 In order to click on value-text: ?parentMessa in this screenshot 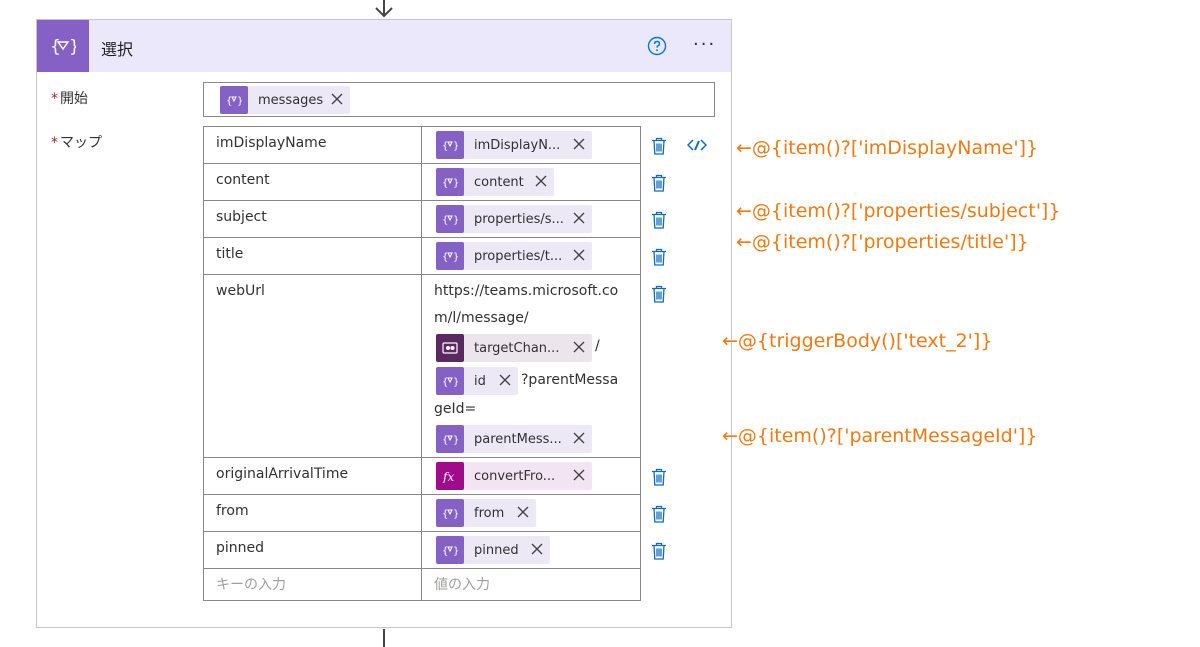, I will do `click(570, 380)`.